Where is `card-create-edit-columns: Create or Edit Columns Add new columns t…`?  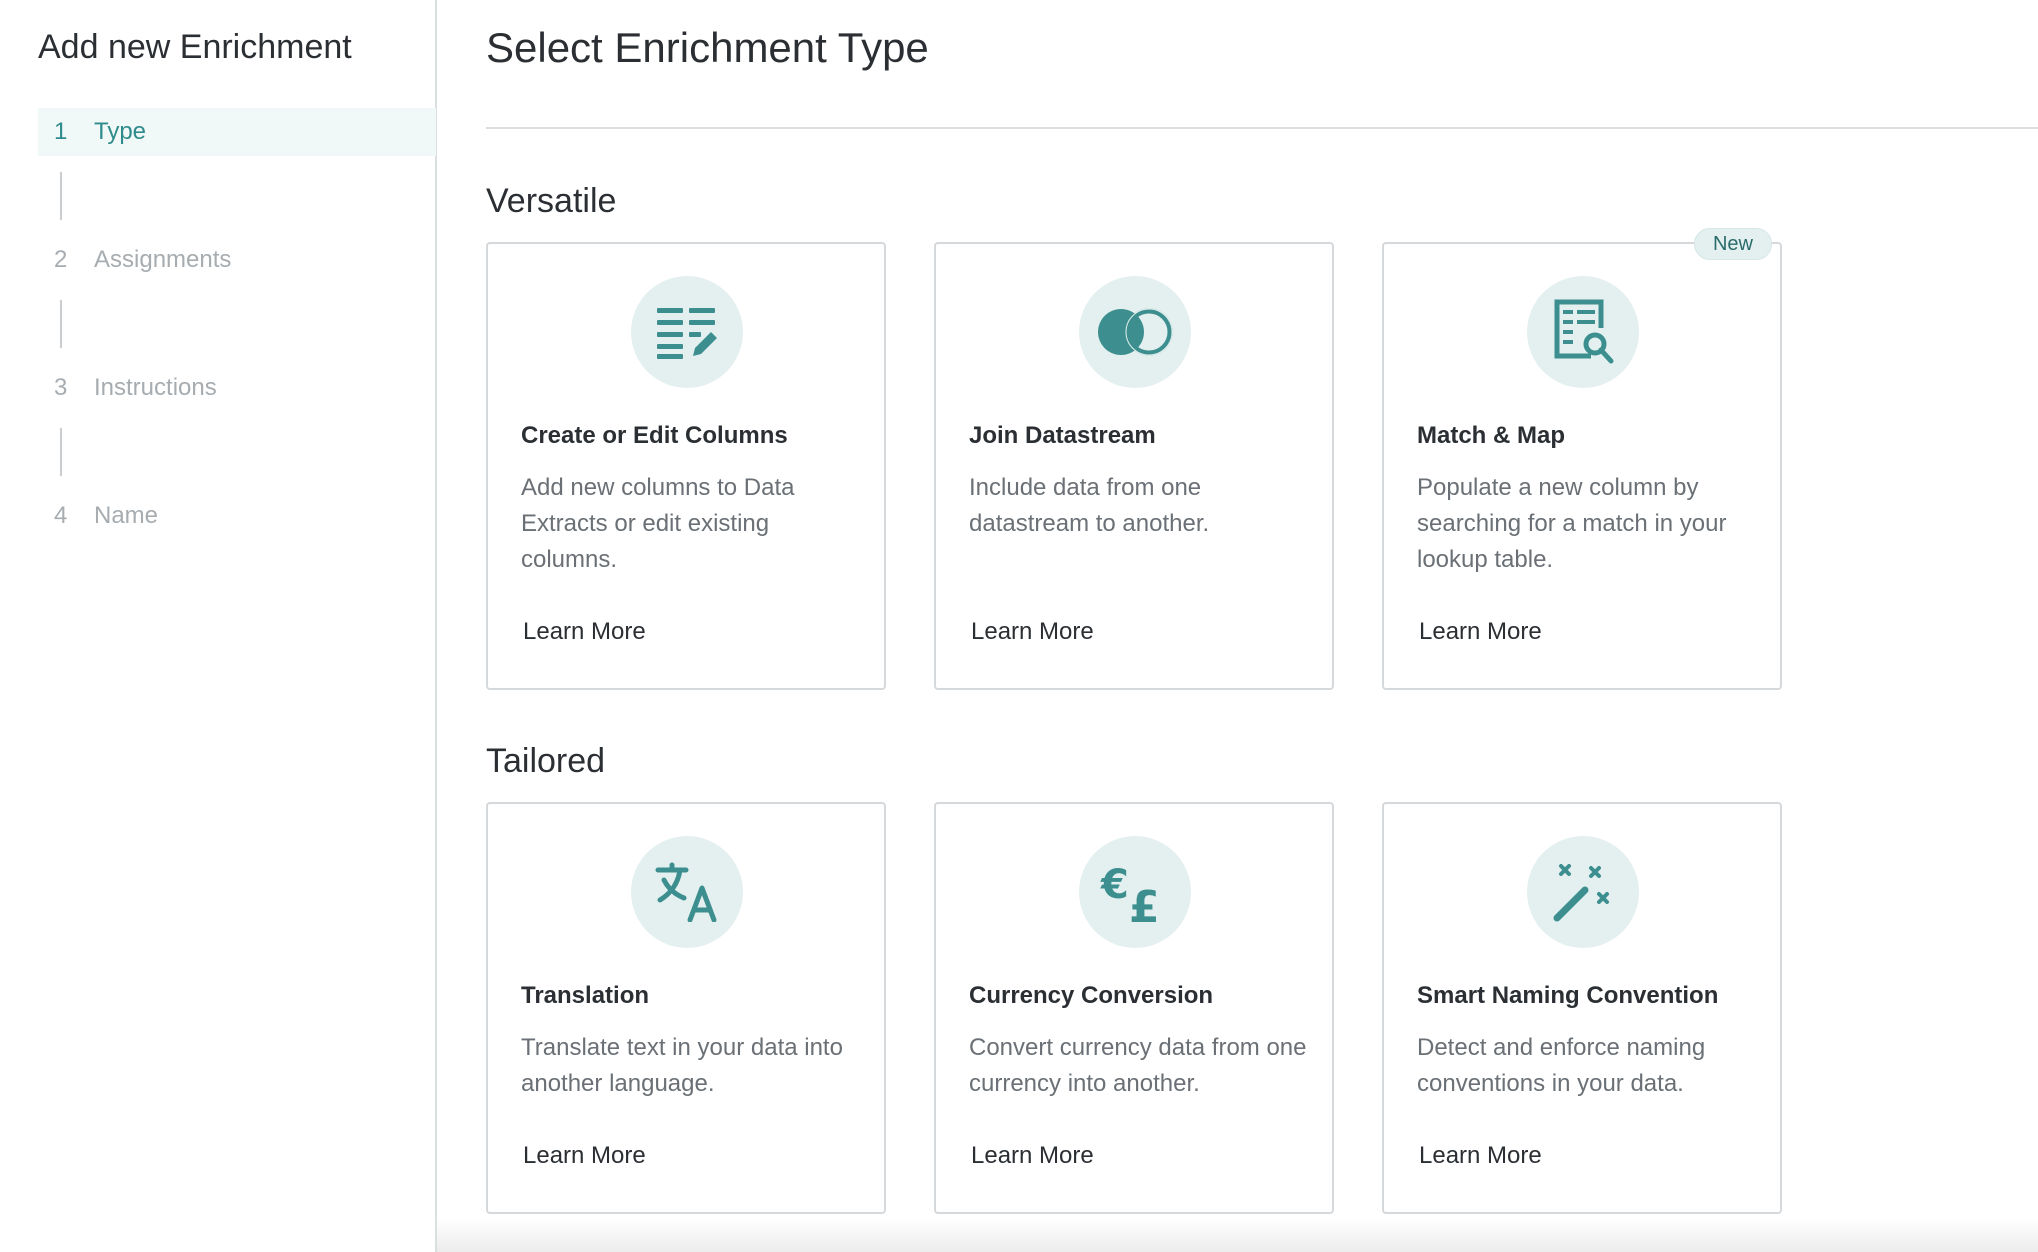
card-create-edit-columns: Create or Edit Columns Add new columns t… is located at coordinates (686, 466).